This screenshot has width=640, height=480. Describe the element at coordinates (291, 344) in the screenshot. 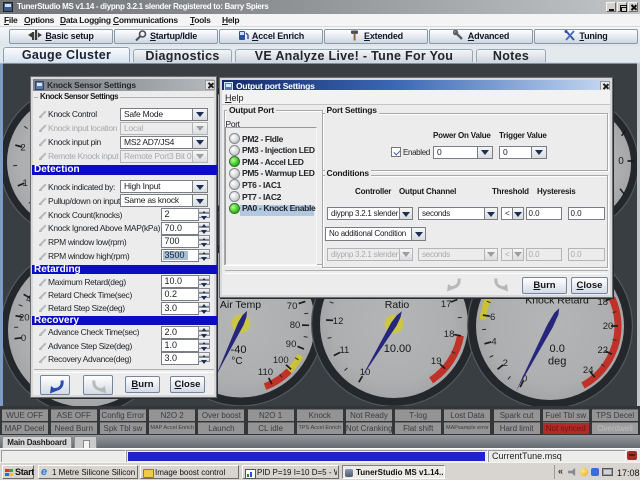

I see `svg-text: 90` at that location.